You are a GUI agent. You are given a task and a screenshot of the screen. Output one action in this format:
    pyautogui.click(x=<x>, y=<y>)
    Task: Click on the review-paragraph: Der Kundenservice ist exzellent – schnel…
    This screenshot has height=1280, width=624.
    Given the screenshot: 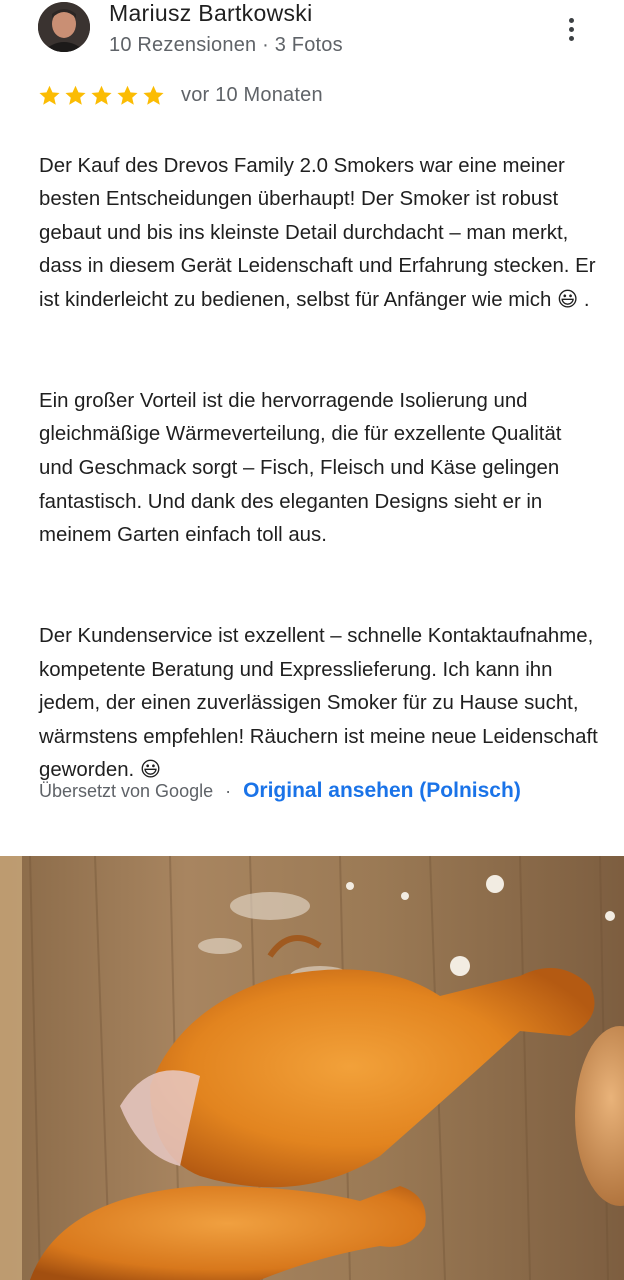 What is the action you would take?
    pyautogui.click(x=318, y=703)
    